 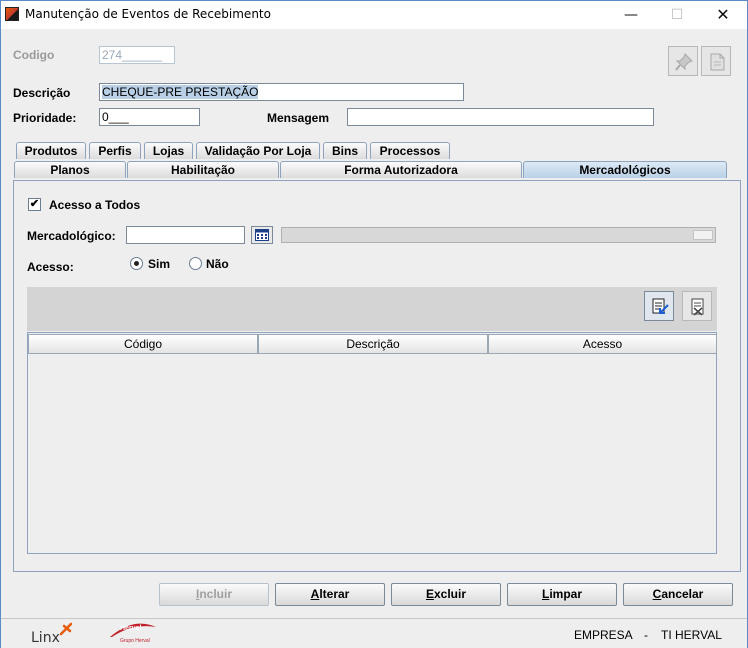 I want to click on mercadologico-description-bar, so click(x=498, y=235).